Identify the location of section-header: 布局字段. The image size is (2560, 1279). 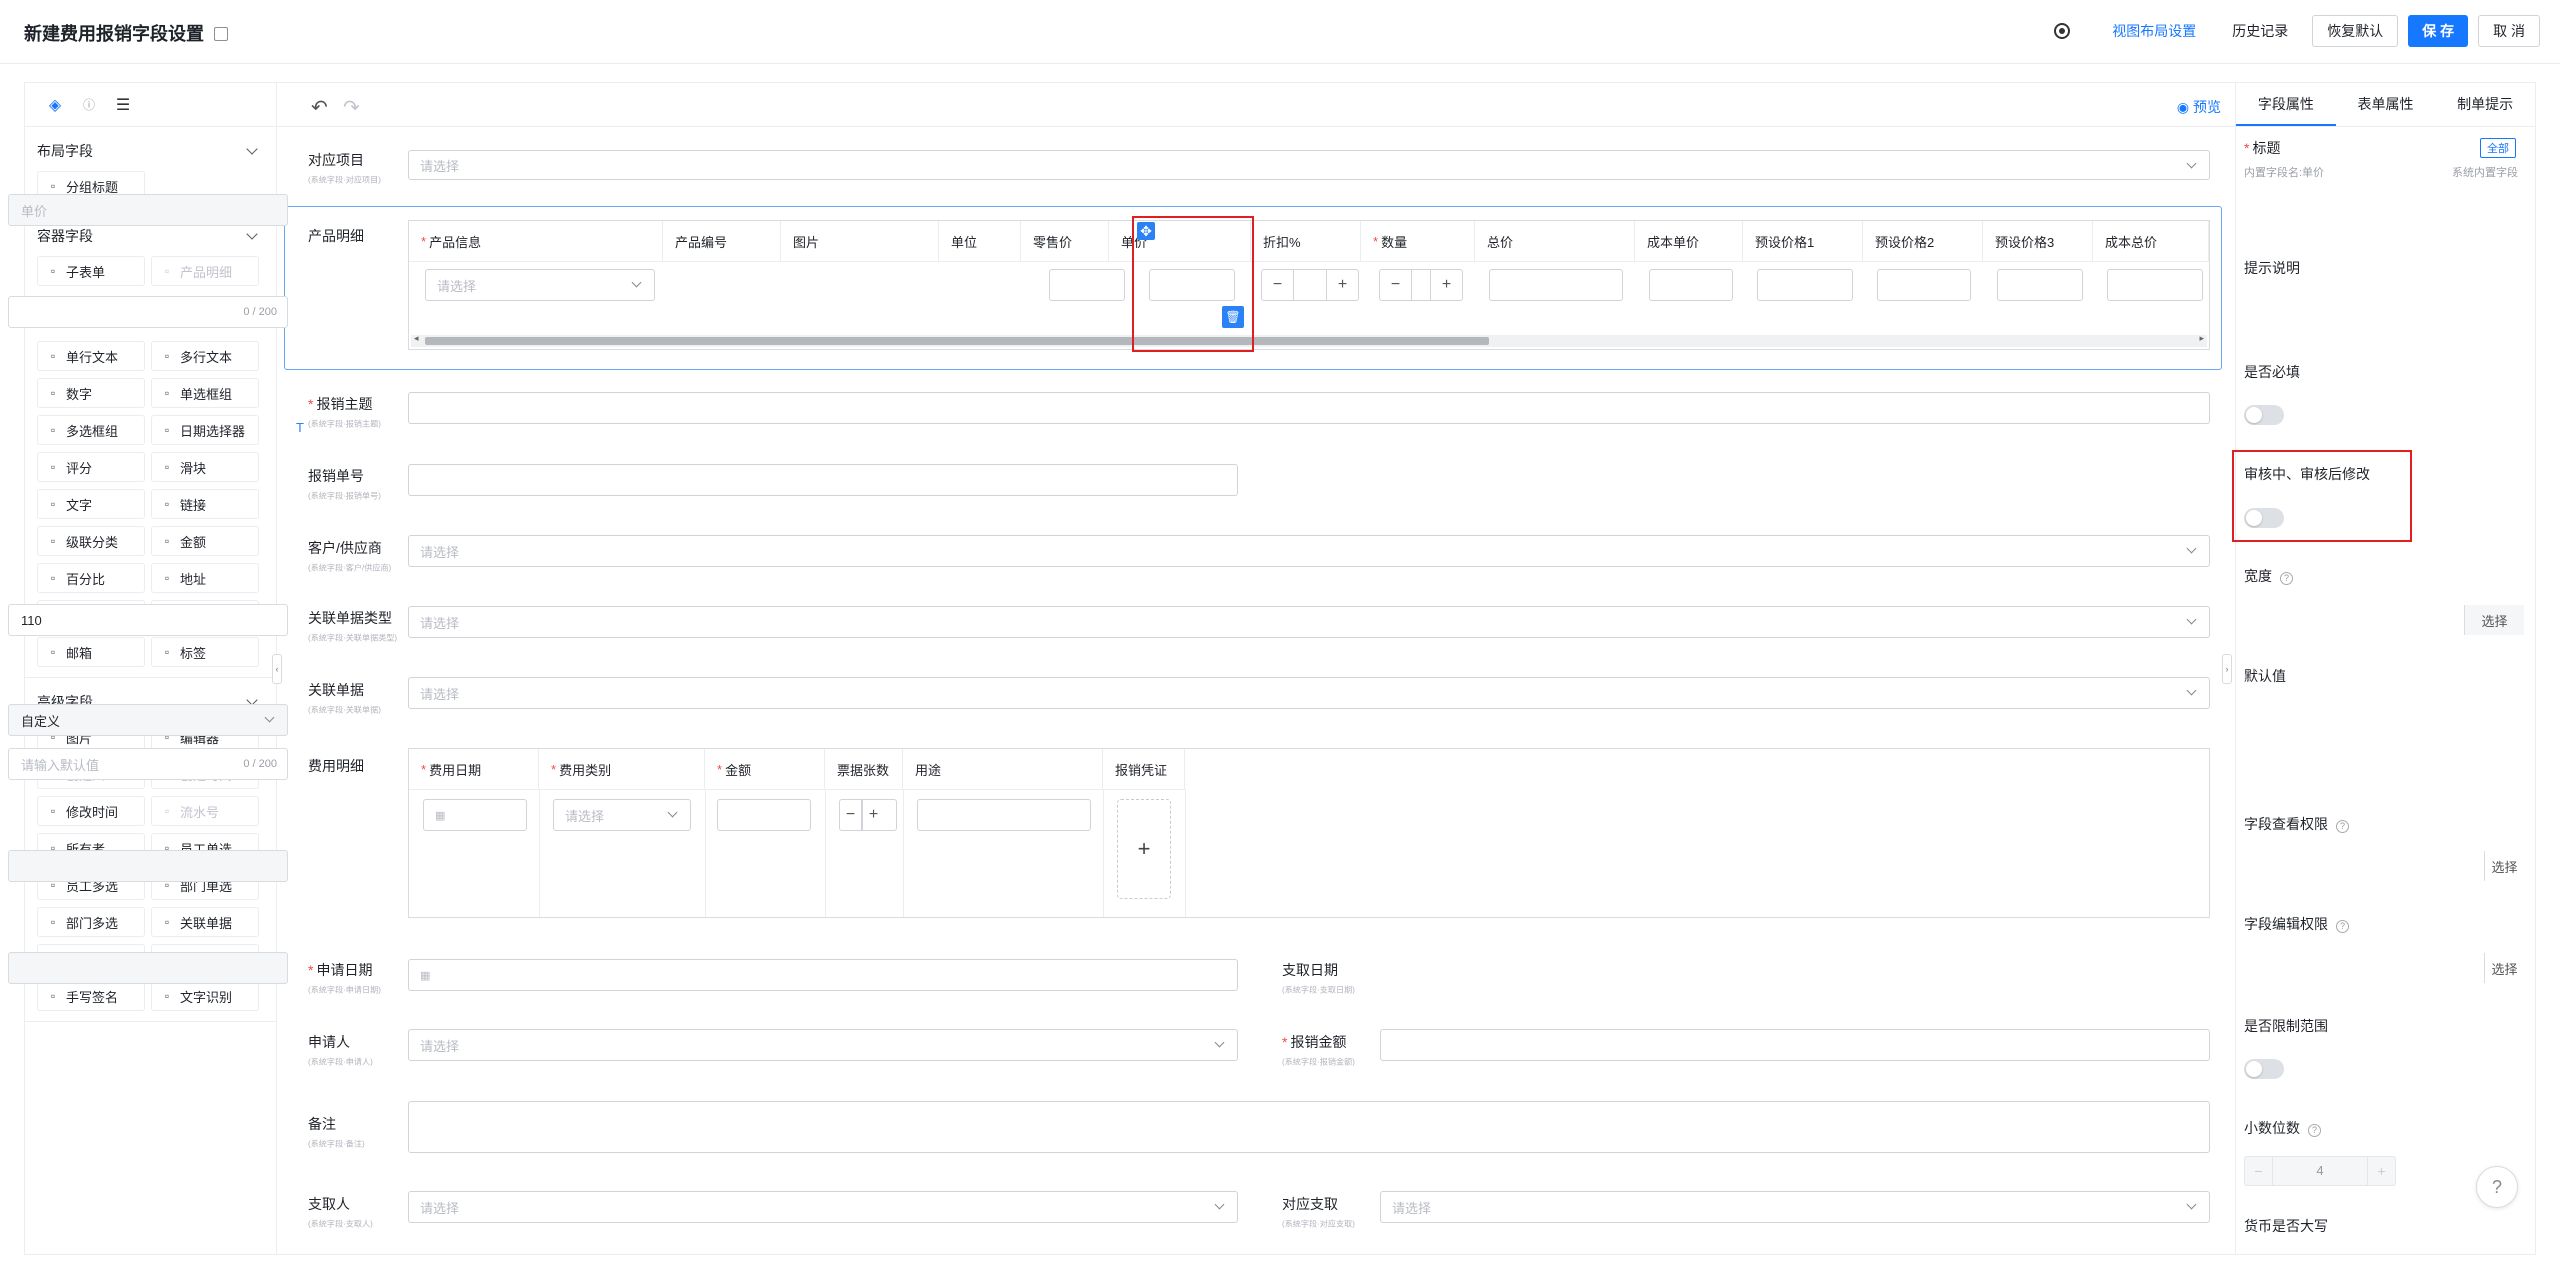
(150, 151).